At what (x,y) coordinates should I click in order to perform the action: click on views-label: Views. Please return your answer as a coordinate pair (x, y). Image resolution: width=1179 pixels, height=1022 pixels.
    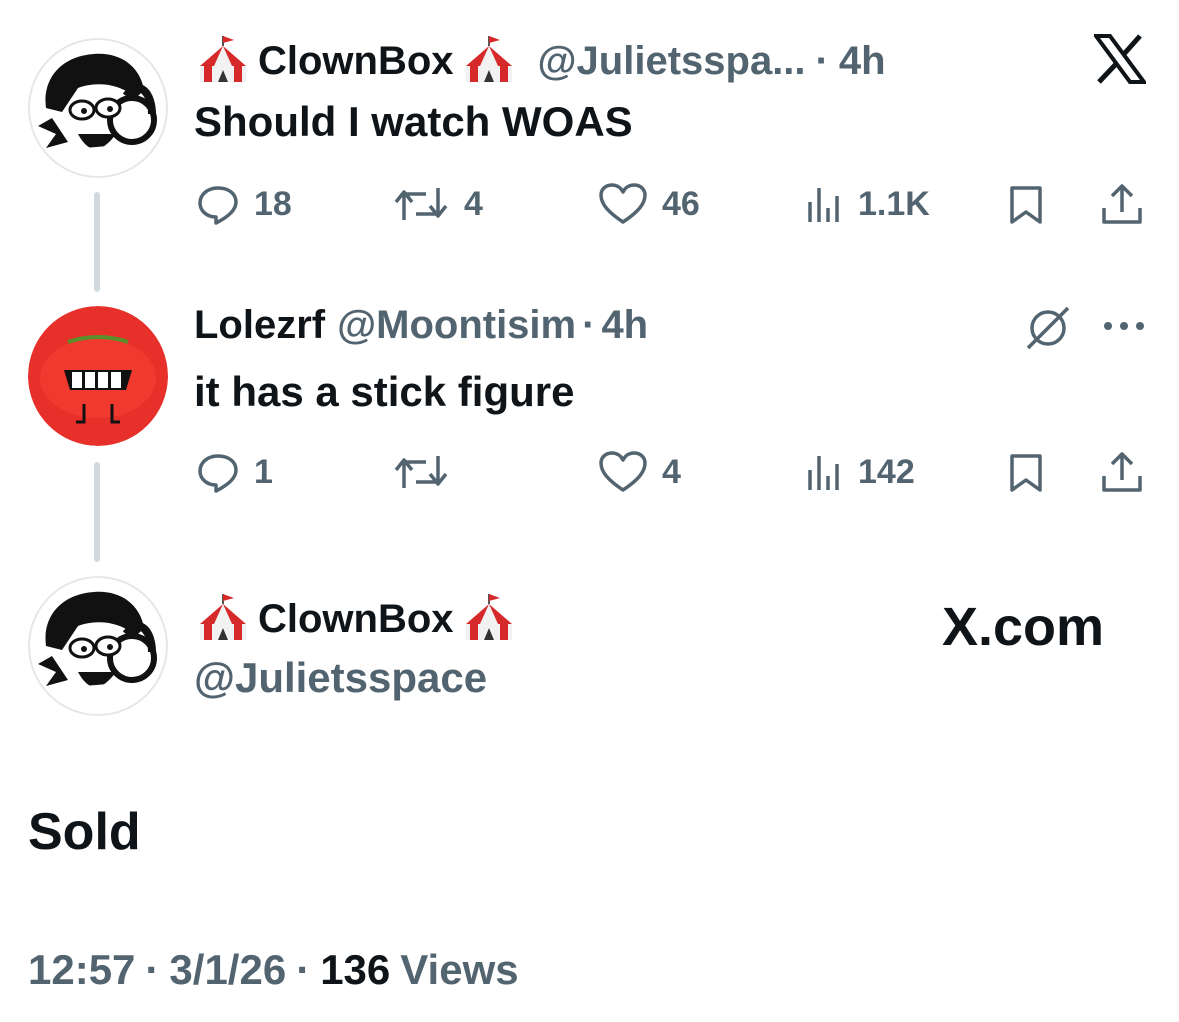
    Looking at the image, I should click on (459, 969).